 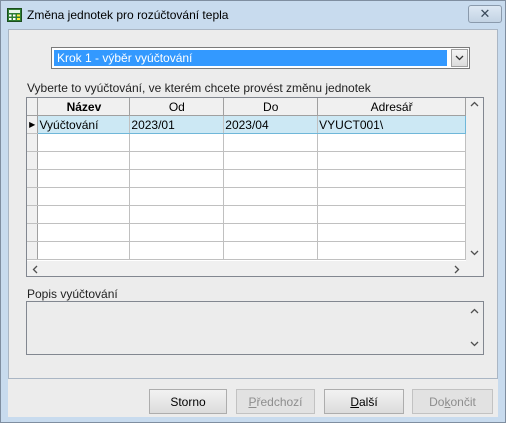 I want to click on scrollbar-corner, so click(x=474, y=268).